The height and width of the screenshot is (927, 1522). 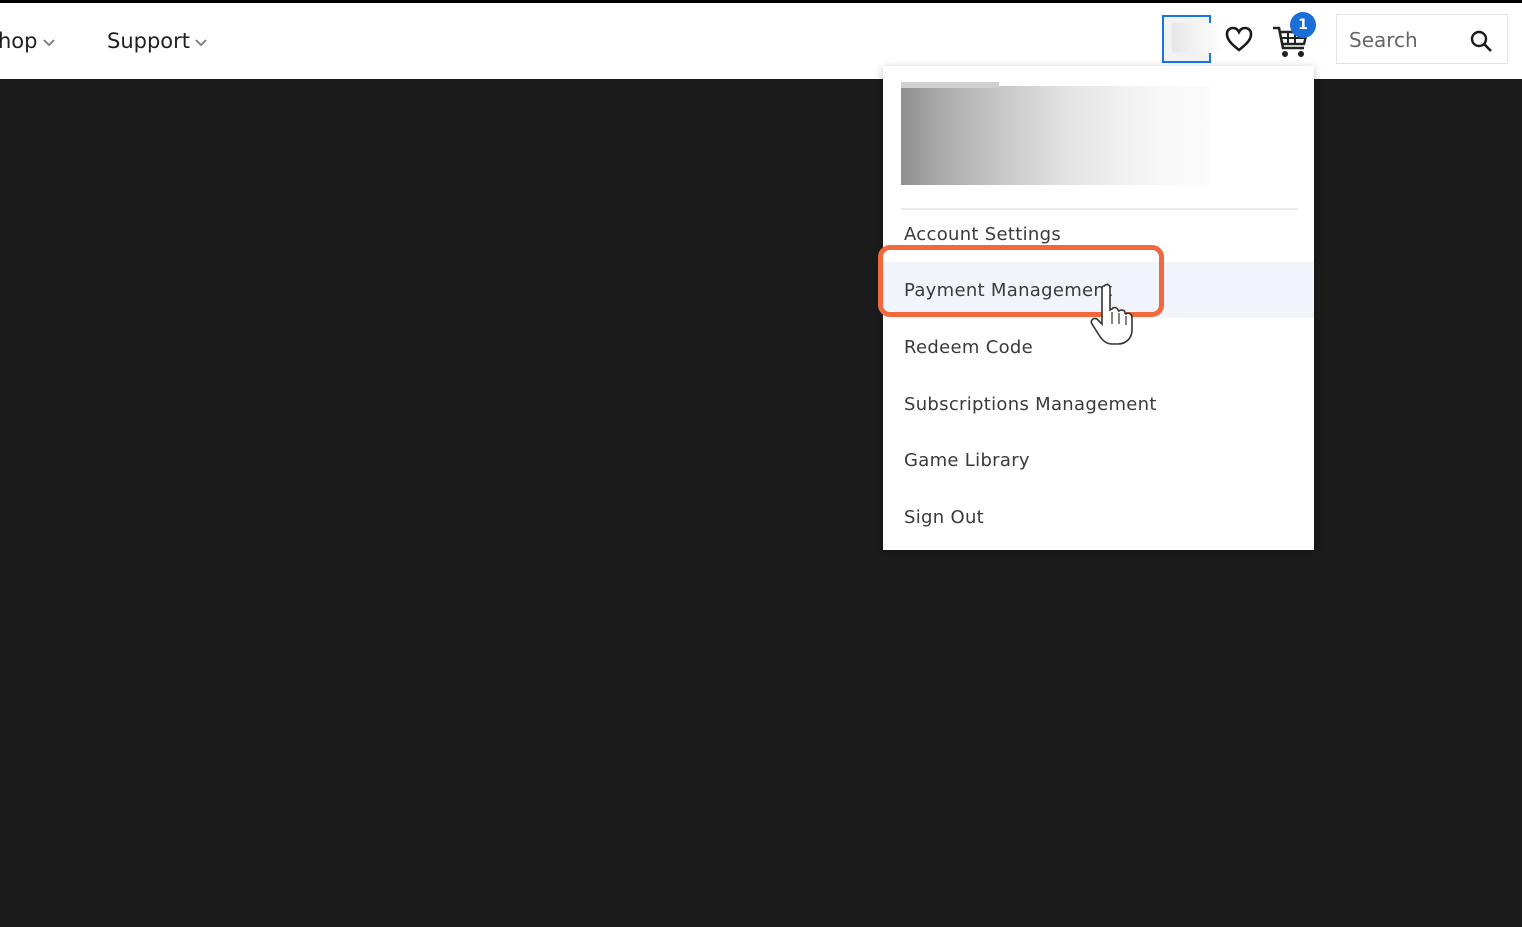 What do you see at coordinates (1056, 133) in the screenshot?
I see `profile-card-image` at bounding box center [1056, 133].